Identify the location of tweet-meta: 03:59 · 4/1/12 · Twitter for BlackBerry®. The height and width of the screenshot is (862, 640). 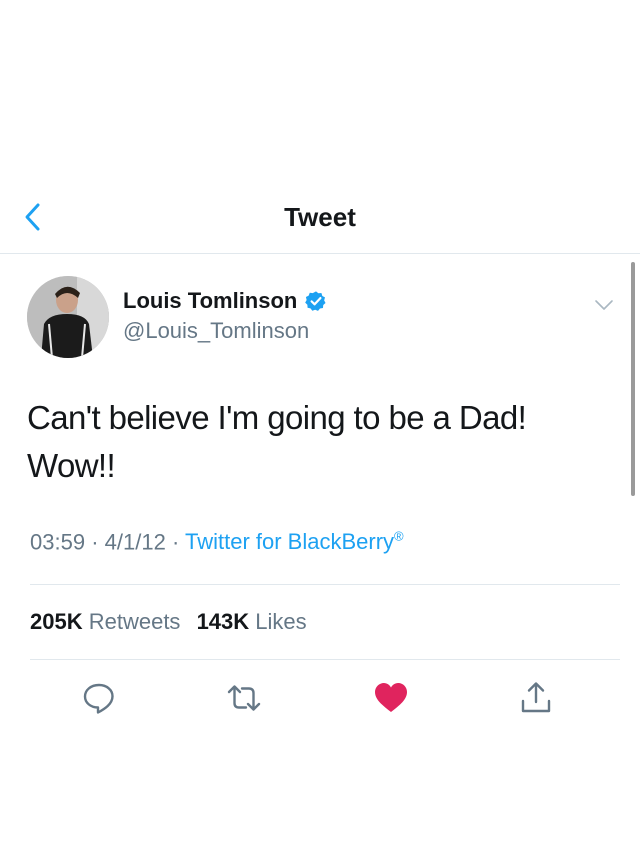
(217, 542).